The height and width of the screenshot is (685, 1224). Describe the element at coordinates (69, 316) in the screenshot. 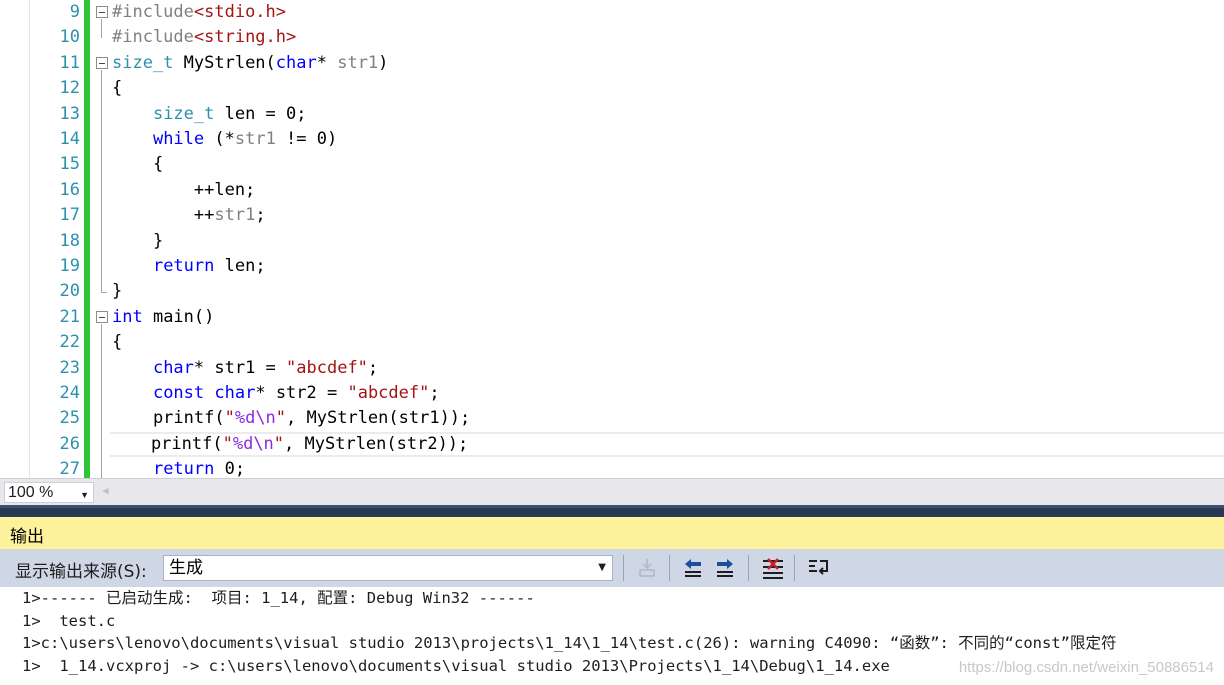

I see `line-number: 21` at that location.